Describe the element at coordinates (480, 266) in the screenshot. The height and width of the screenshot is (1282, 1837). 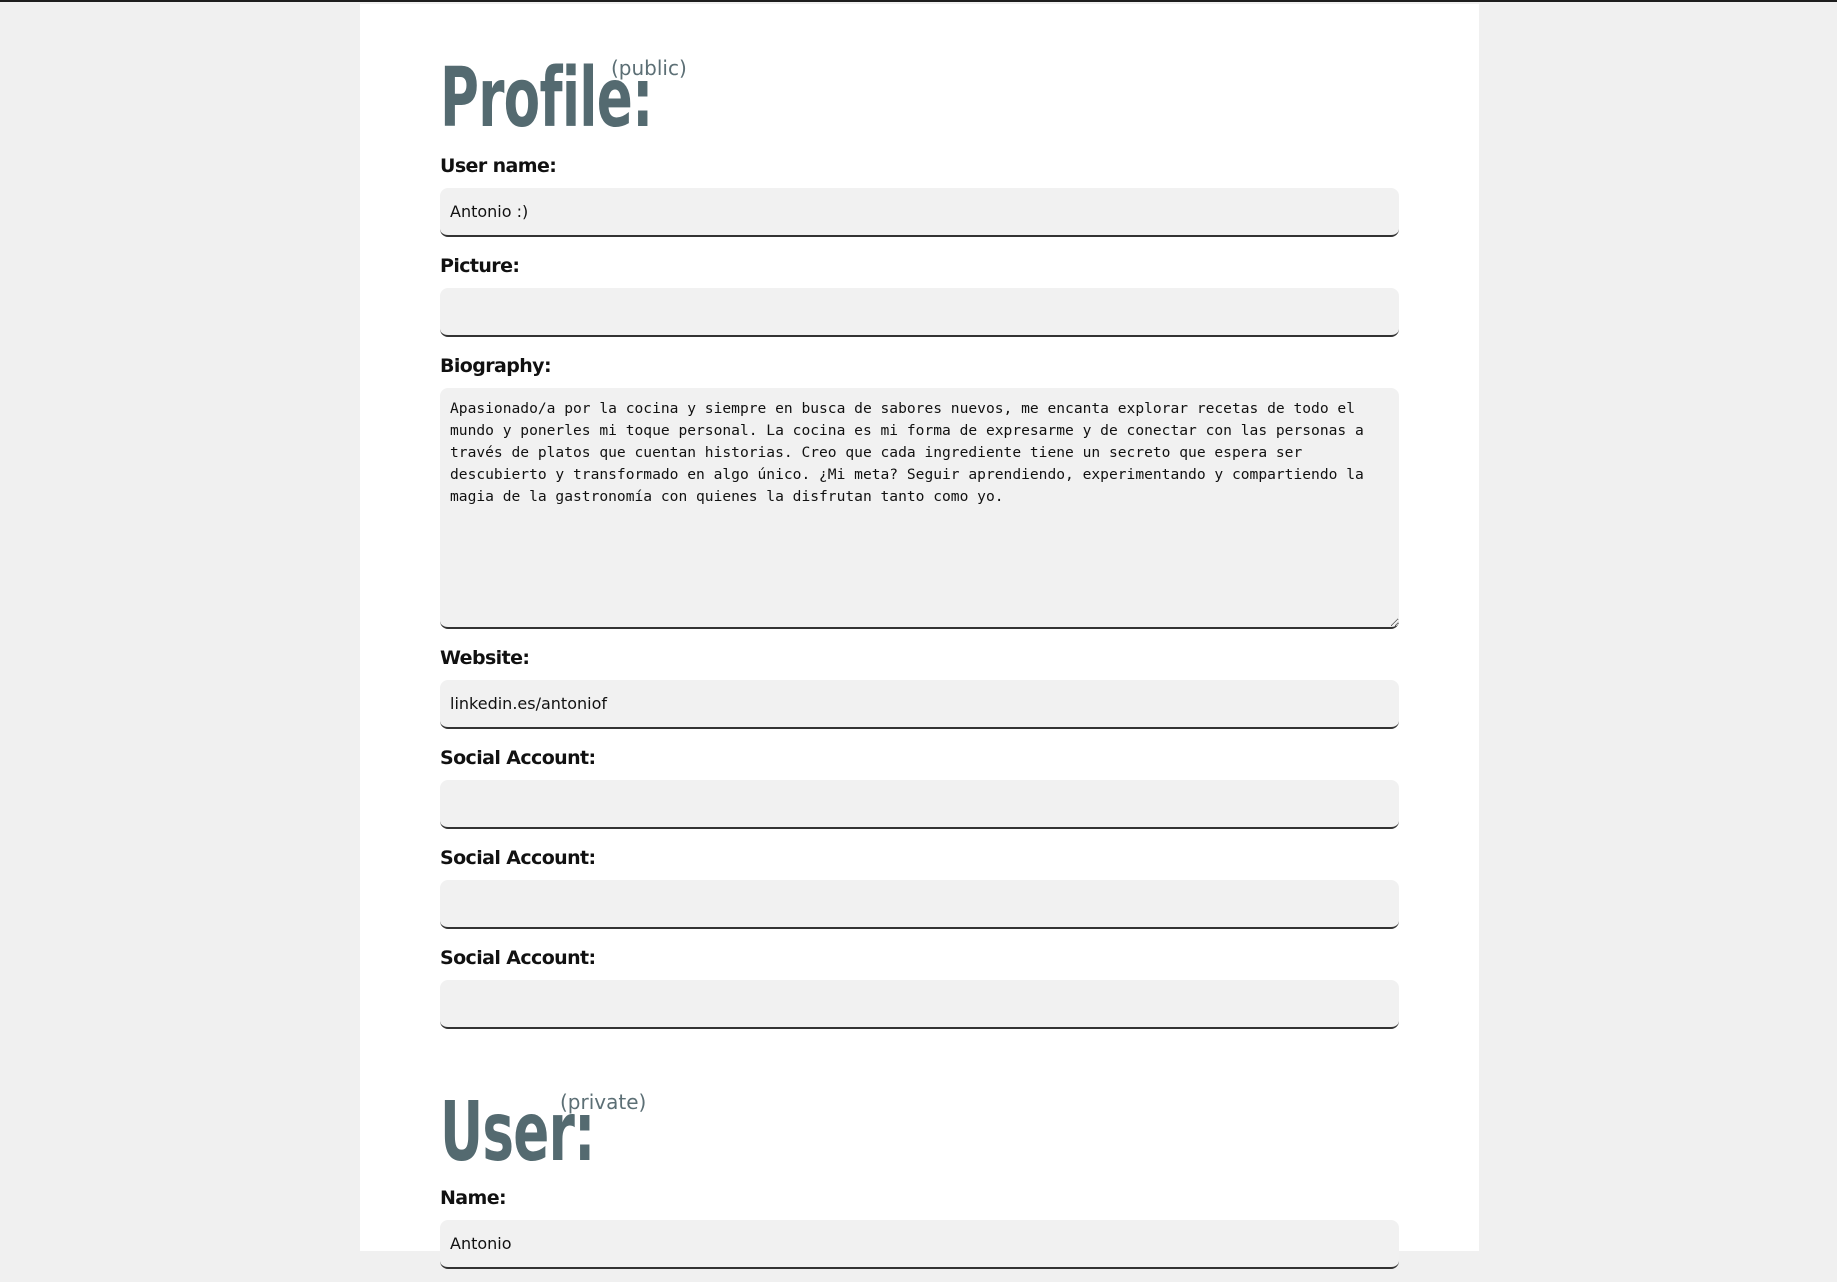
I see `picture-label: Picture:` at that location.